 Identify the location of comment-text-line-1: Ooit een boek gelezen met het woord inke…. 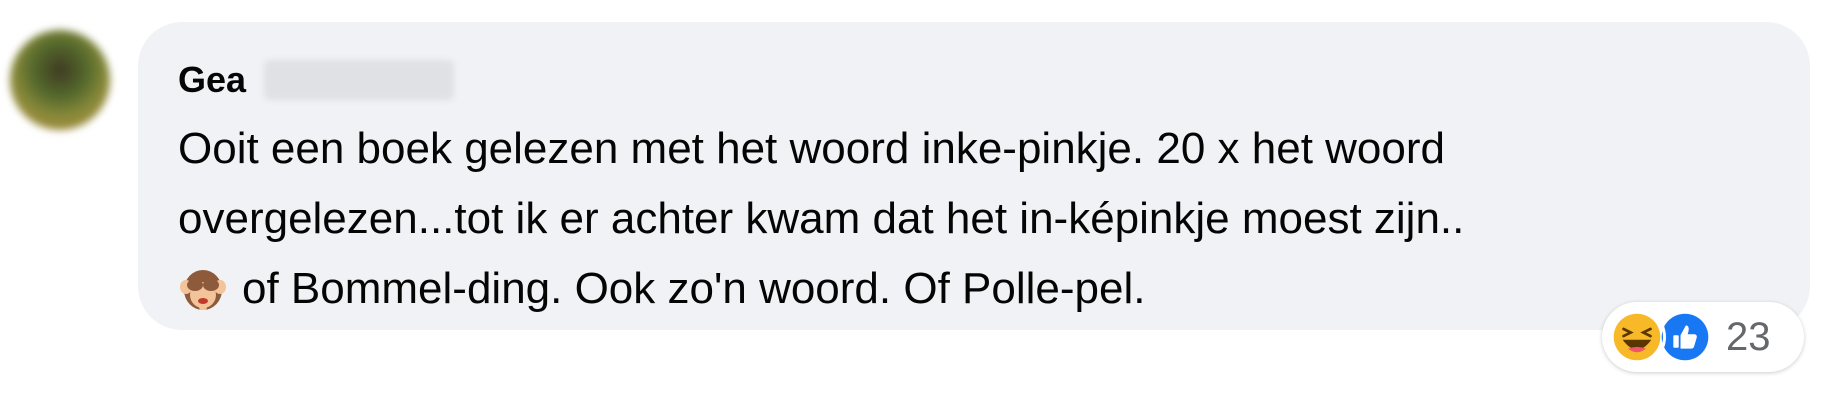
(811, 148).